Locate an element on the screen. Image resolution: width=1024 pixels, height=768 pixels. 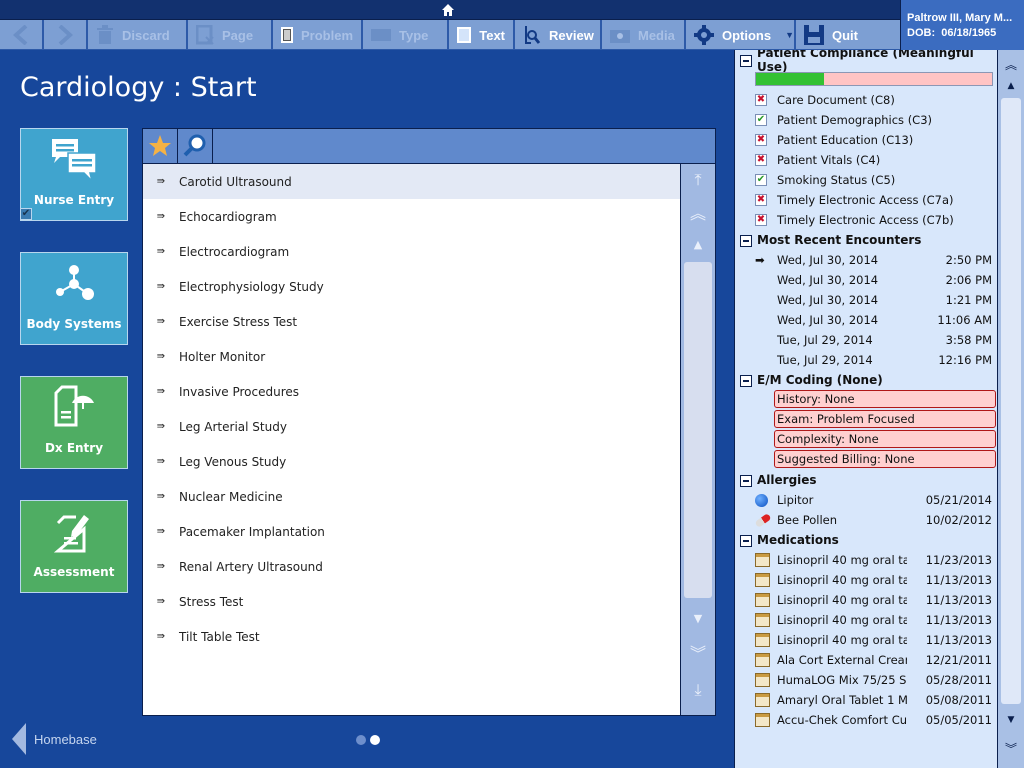
body-systems-tile: Body Systems is located at coordinates (74, 298).